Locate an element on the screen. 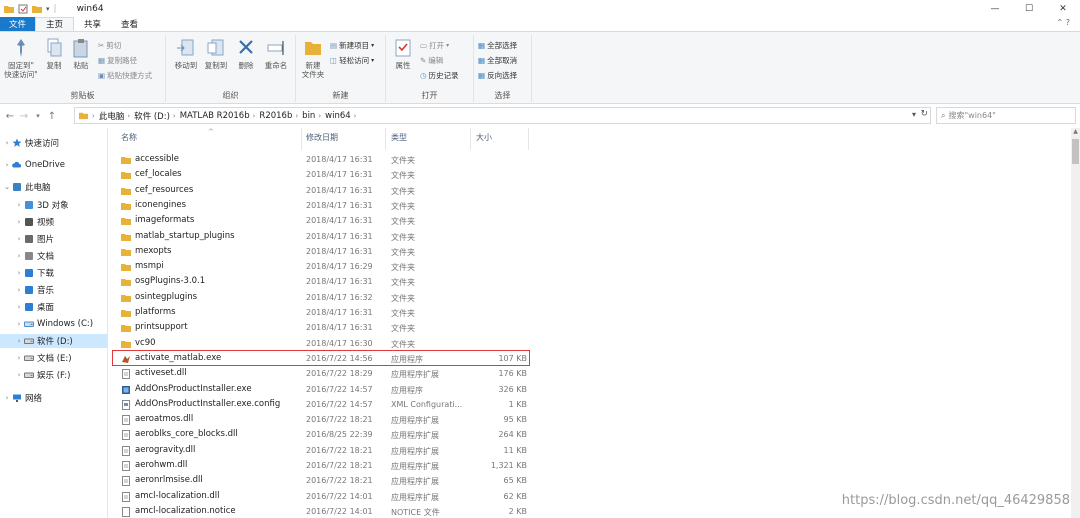  file-row: platforms 2018/4/17 16:31 文件夹 is located at coordinates (329, 313).